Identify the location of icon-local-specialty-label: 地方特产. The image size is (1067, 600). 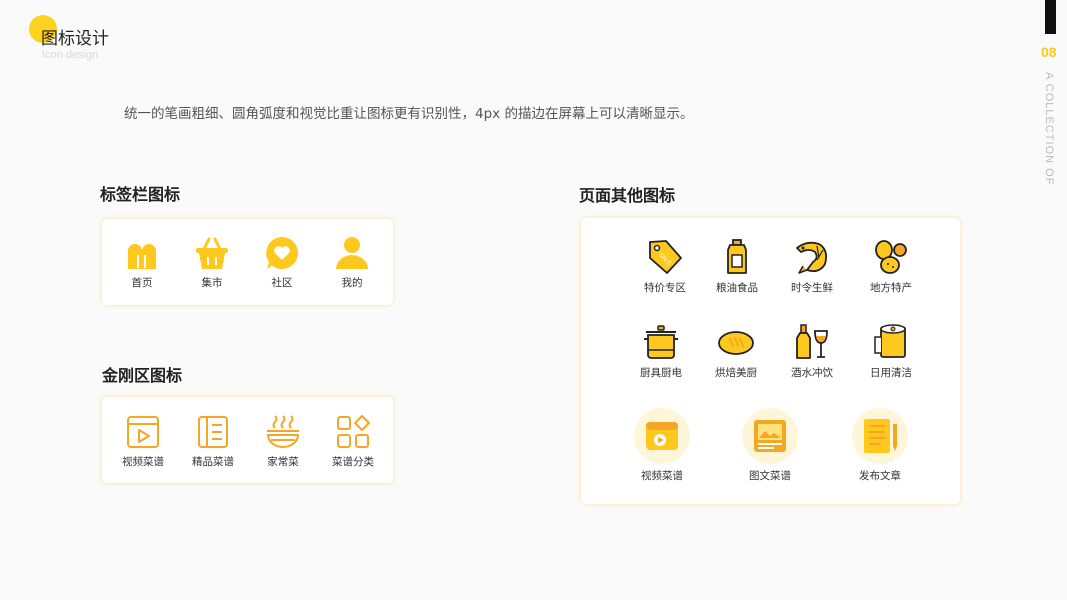
(891, 288).